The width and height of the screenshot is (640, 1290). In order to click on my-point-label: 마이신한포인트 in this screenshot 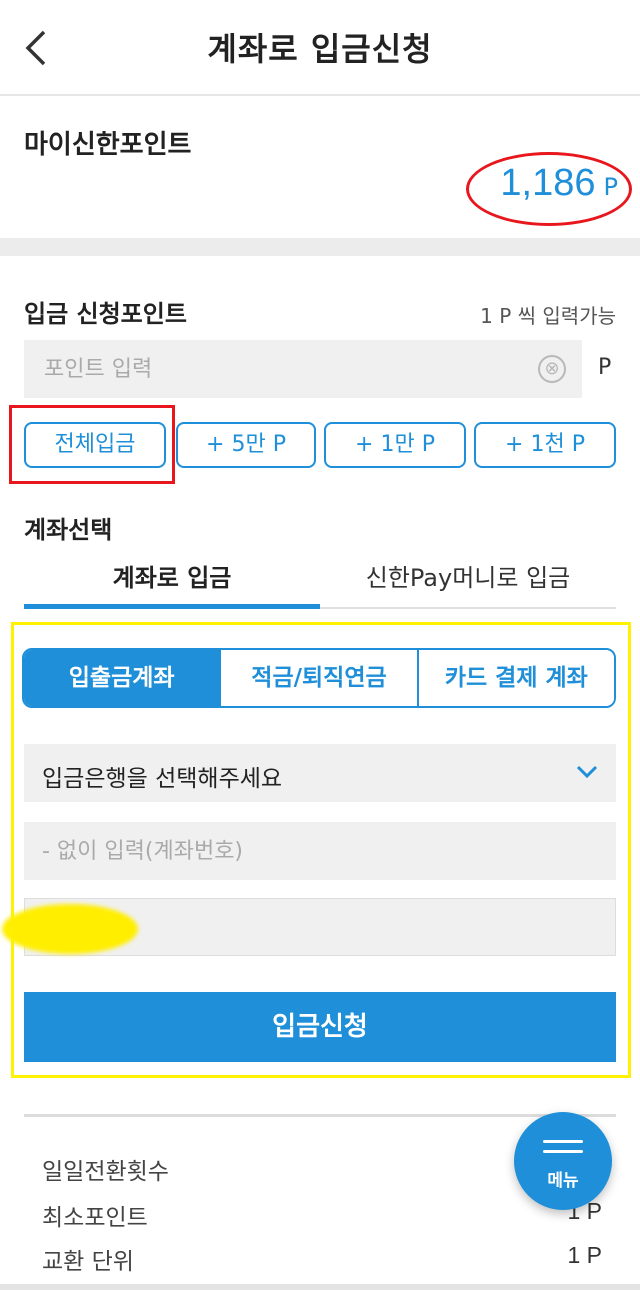, I will do `click(108, 145)`.